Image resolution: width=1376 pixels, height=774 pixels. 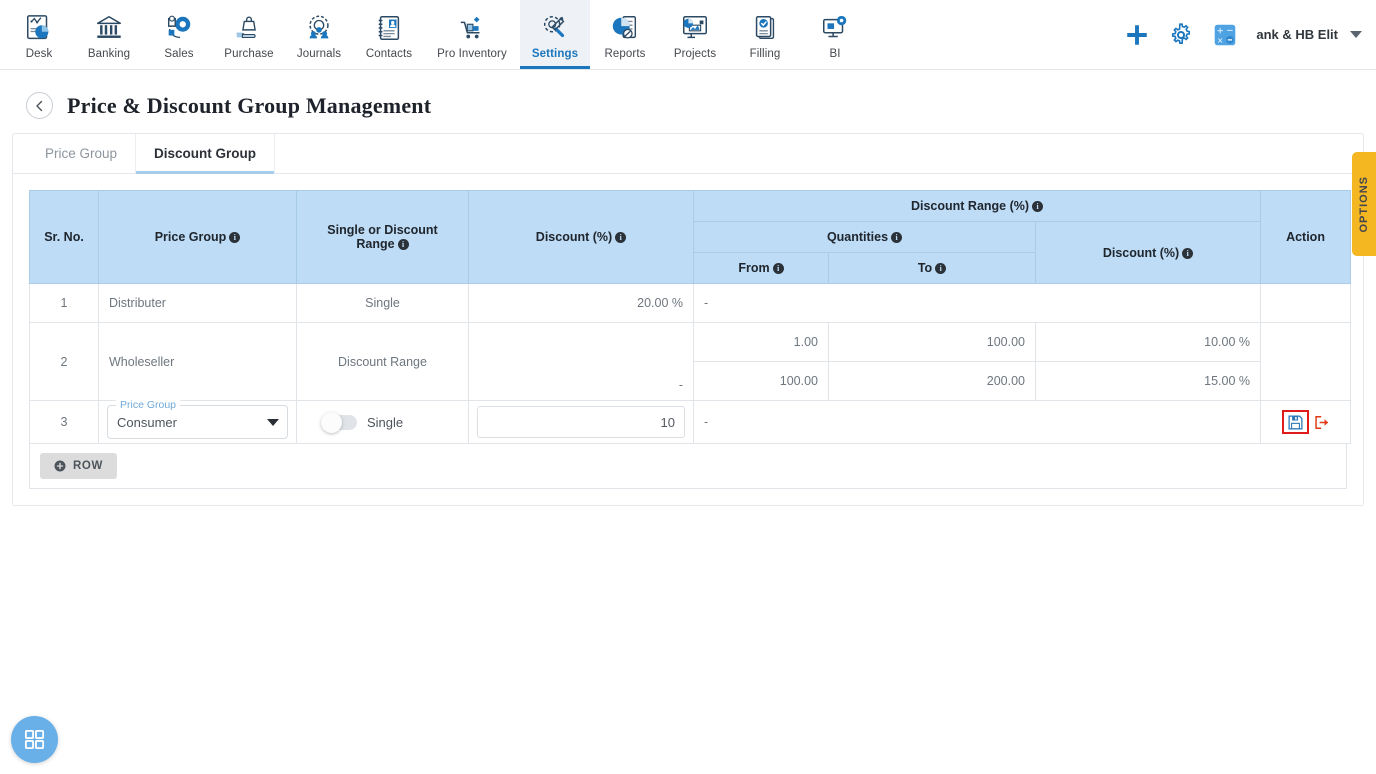 What do you see at coordinates (64, 303) in the screenshot?
I see `cell-sr-no: 1` at bounding box center [64, 303].